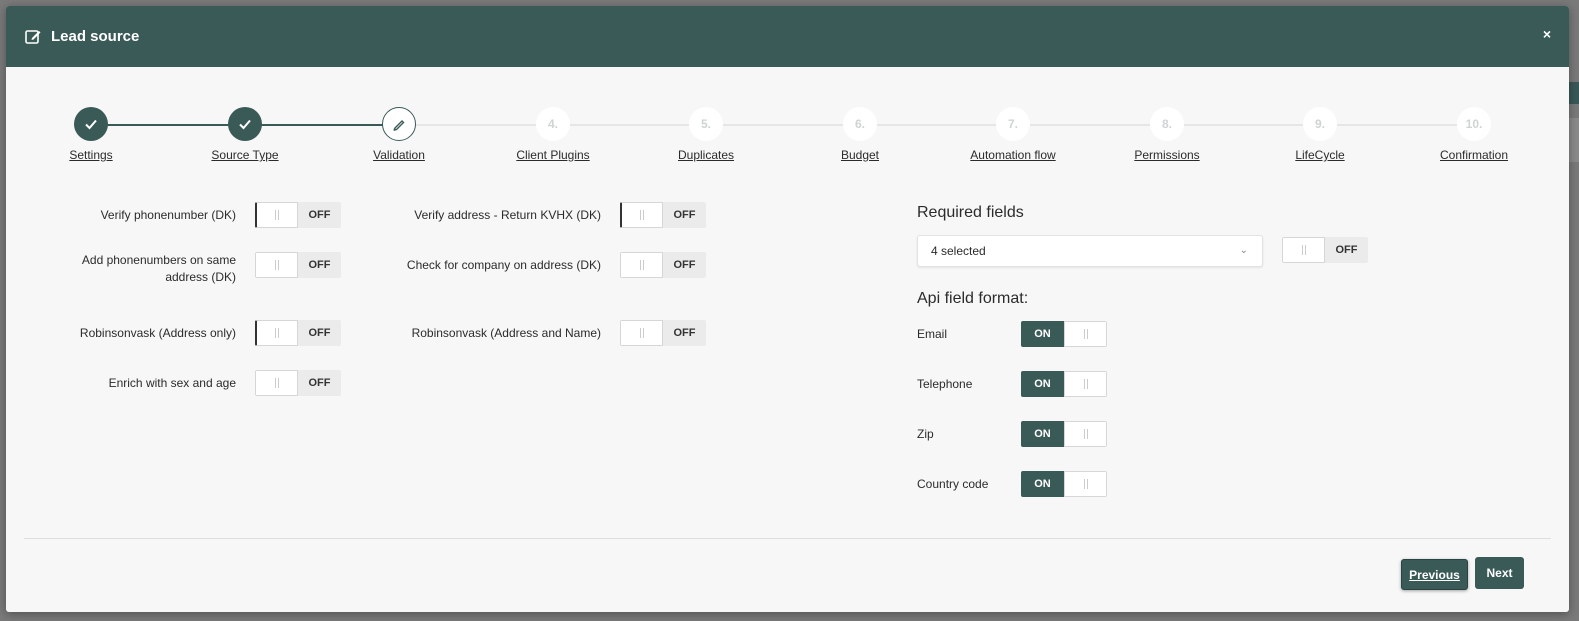 The width and height of the screenshot is (1579, 621). I want to click on pen-icon, so click(399, 124).